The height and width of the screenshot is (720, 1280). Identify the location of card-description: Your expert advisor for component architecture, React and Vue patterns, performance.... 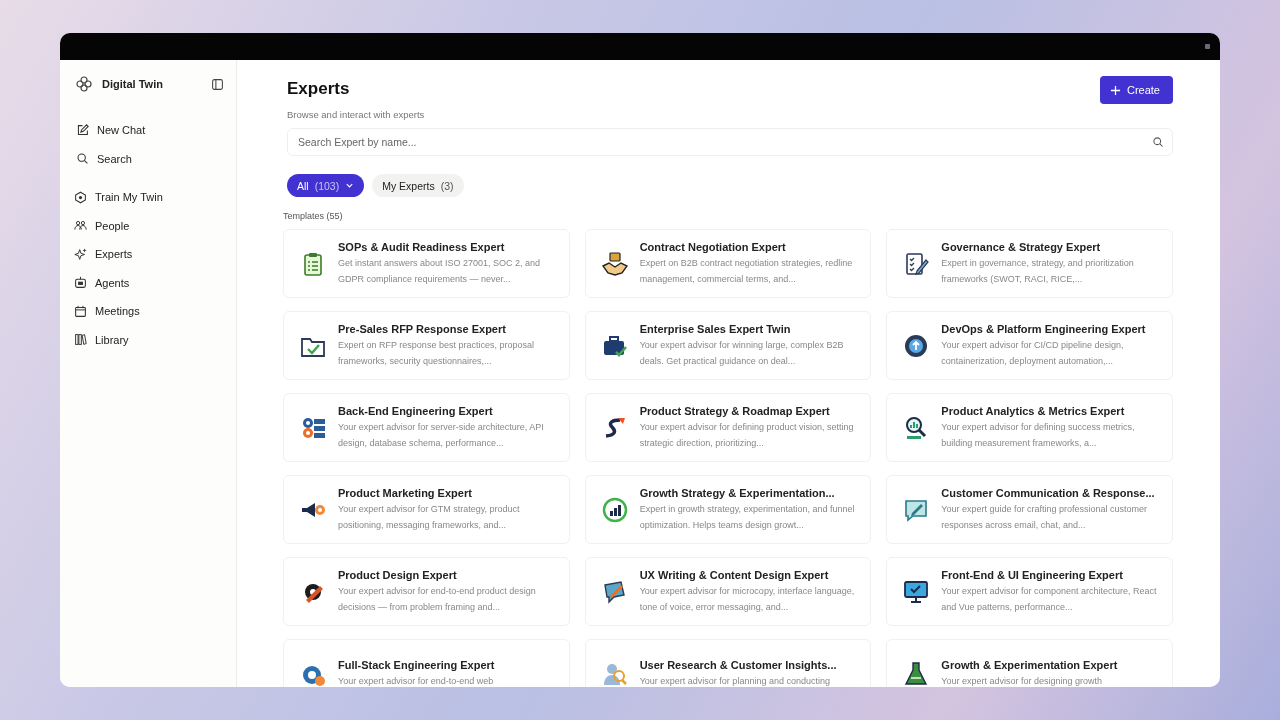
(1049, 599).